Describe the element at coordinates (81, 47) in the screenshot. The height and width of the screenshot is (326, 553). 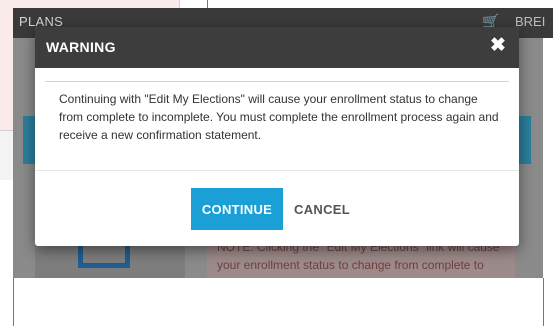
I see `modal-title: WARNING` at that location.